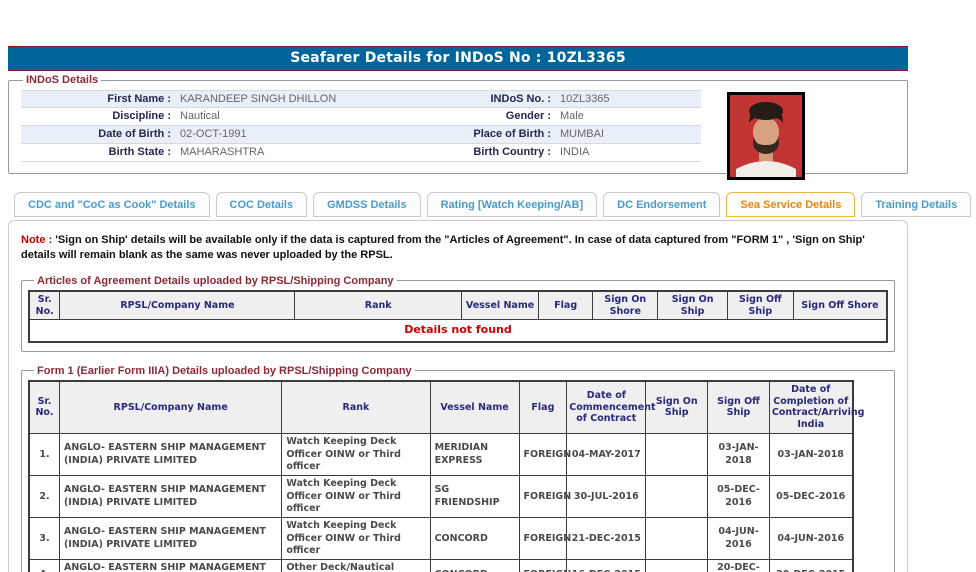  What do you see at coordinates (916, 204) in the screenshot?
I see `tab-training-details: Training Details` at bounding box center [916, 204].